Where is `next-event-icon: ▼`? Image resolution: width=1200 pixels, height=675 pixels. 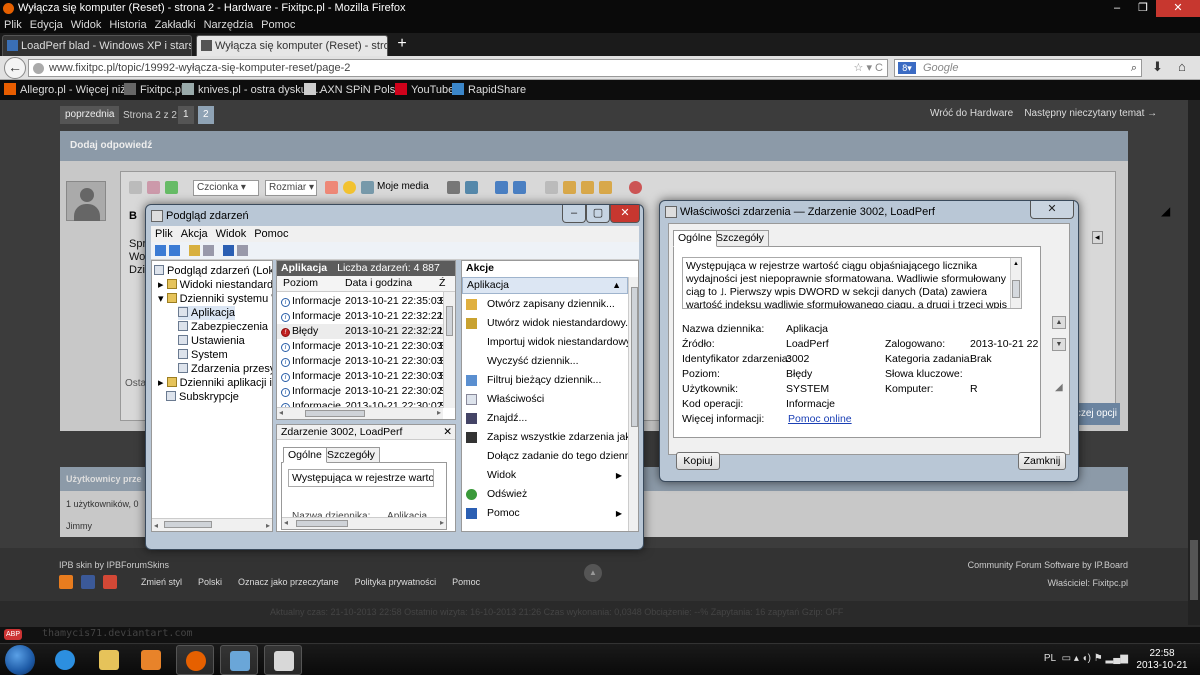
next-event-icon: ▼ is located at coordinates (1059, 344).